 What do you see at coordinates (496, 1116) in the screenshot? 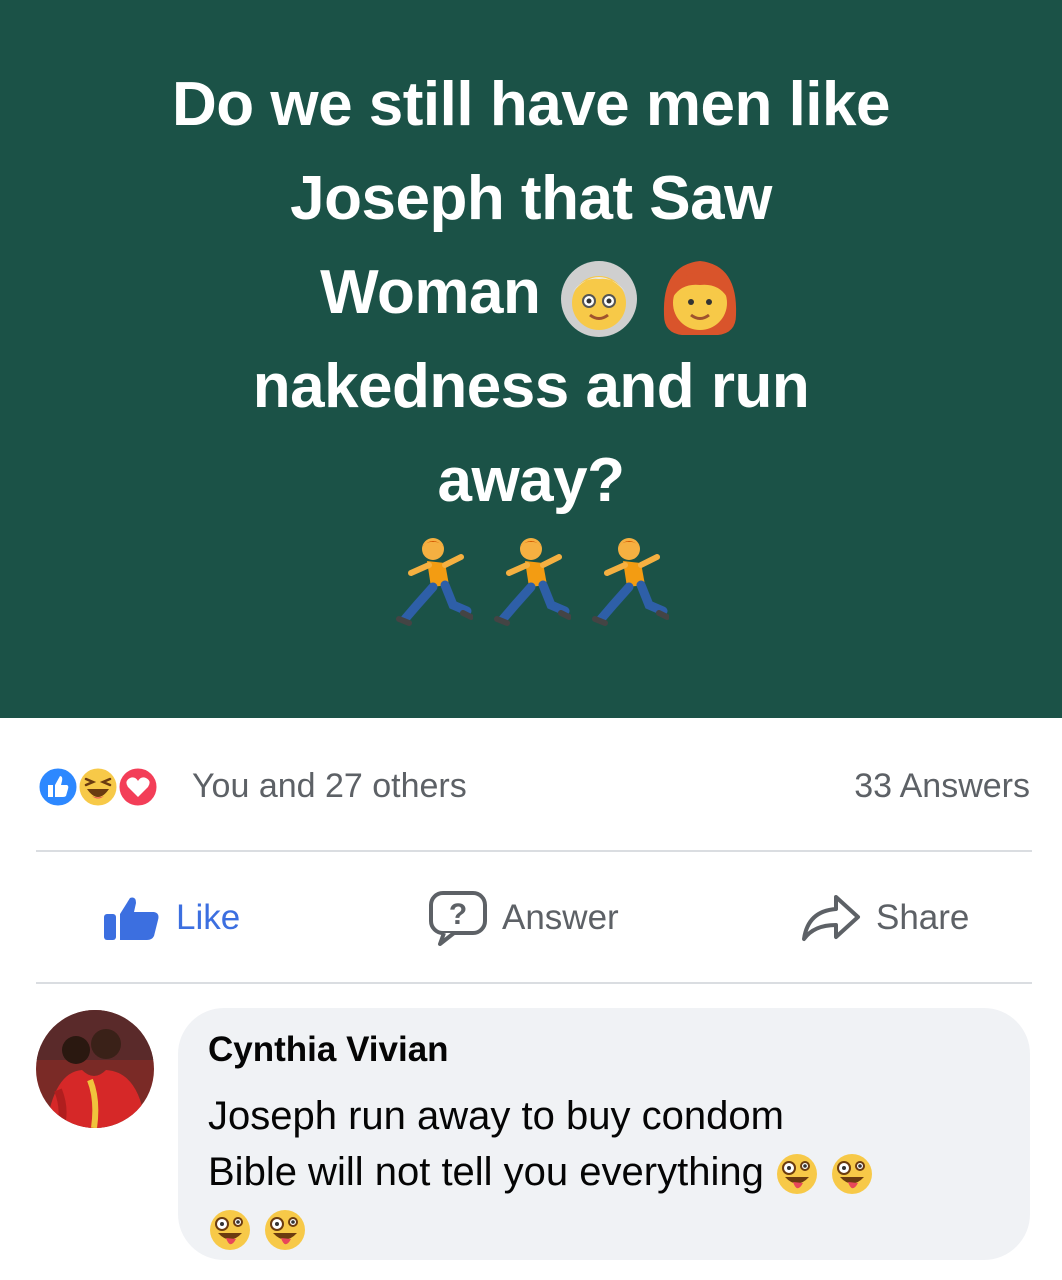
I see `comment-line: Joseph run away to buy condom` at bounding box center [496, 1116].